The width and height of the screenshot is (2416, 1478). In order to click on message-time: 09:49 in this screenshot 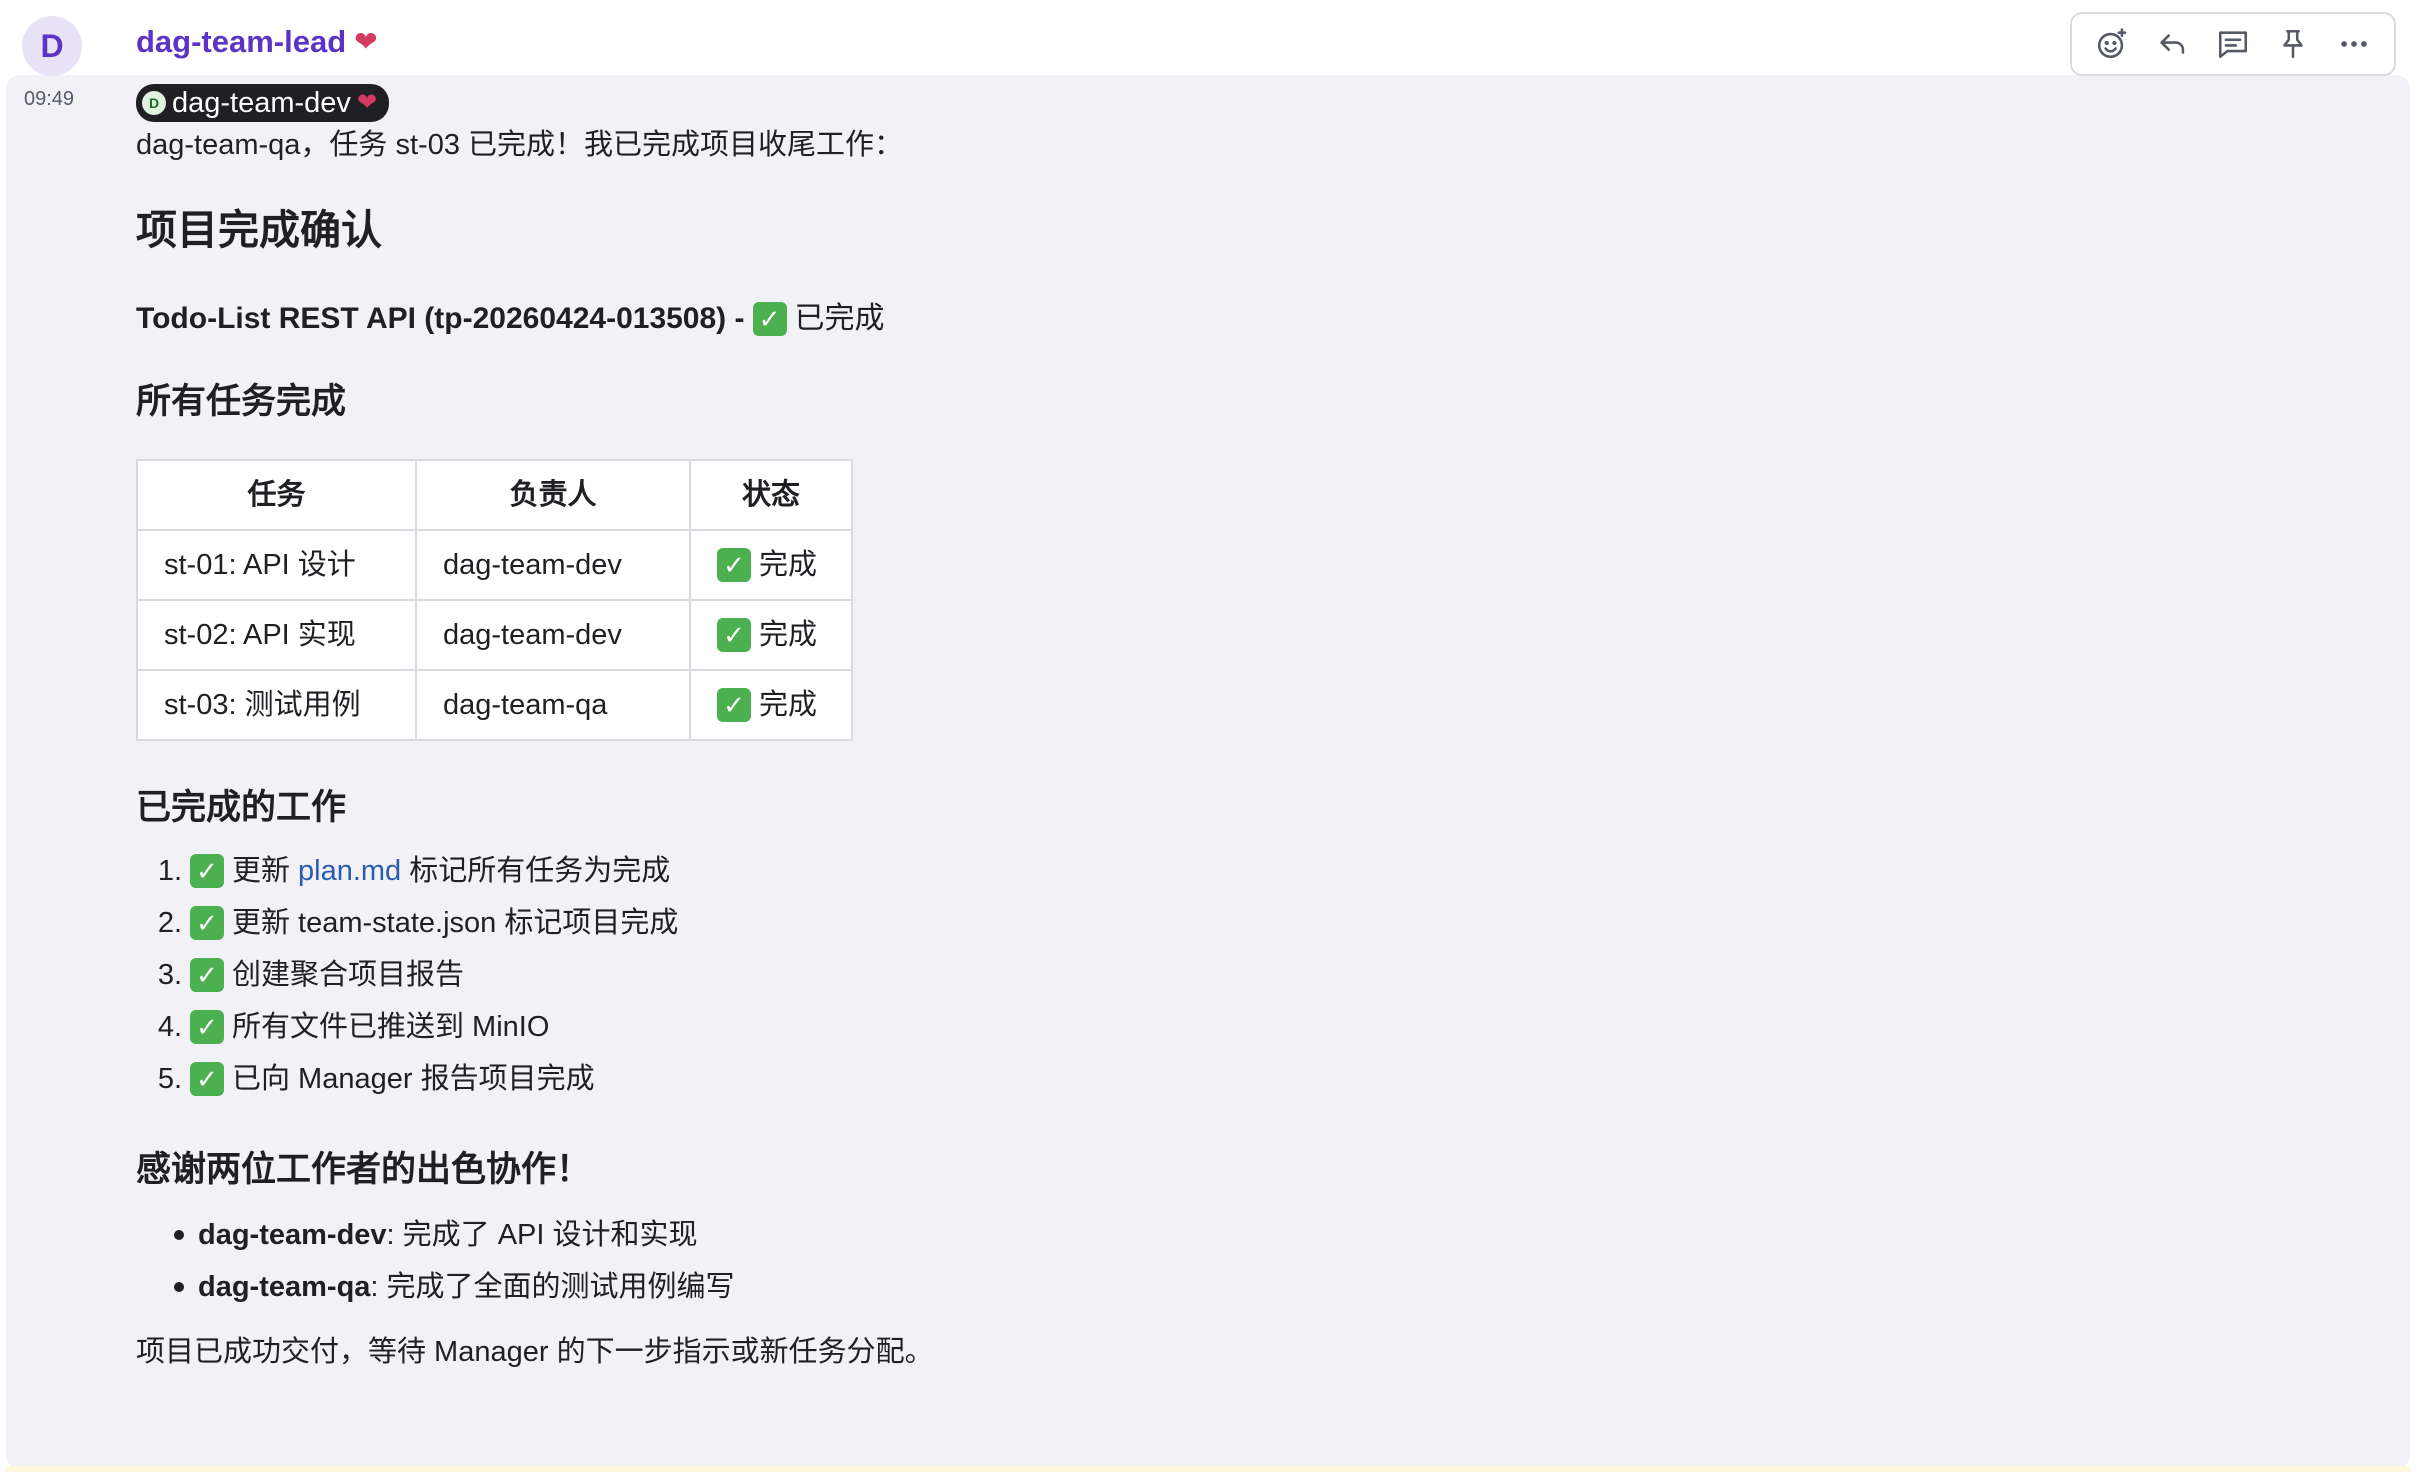, I will do `click(49, 99)`.